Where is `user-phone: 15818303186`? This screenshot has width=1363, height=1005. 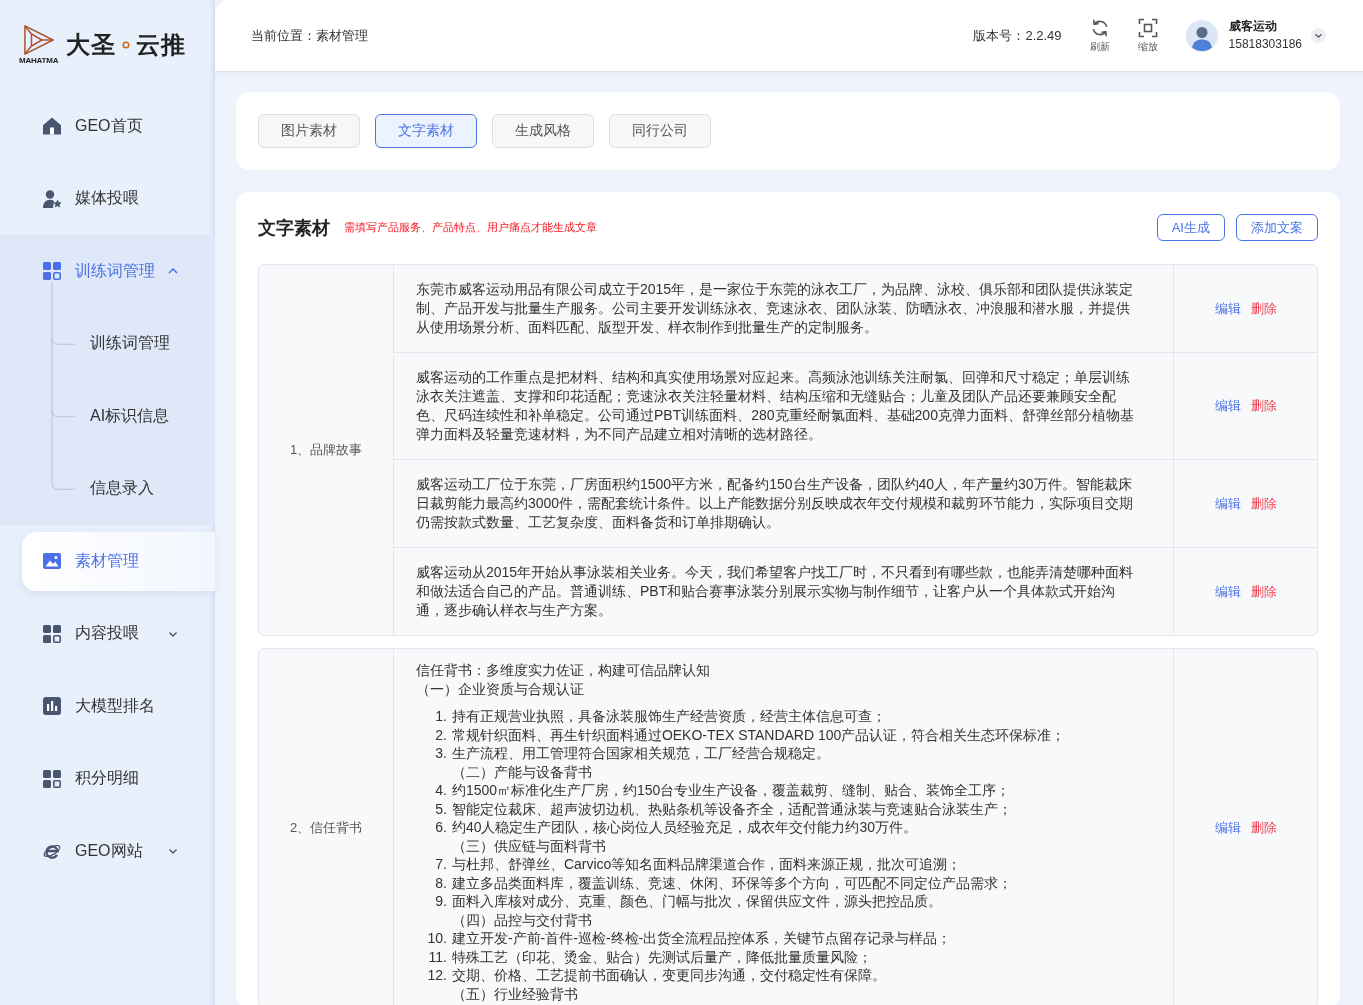 user-phone: 15818303186 is located at coordinates (1265, 44).